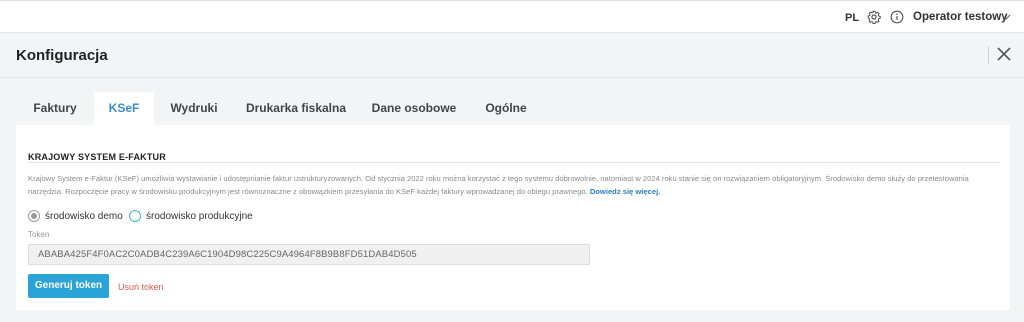 The image size is (1024, 322). What do you see at coordinates (897, 17) in the screenshot?
I see `info-icon` at bounding box center [897, 17].